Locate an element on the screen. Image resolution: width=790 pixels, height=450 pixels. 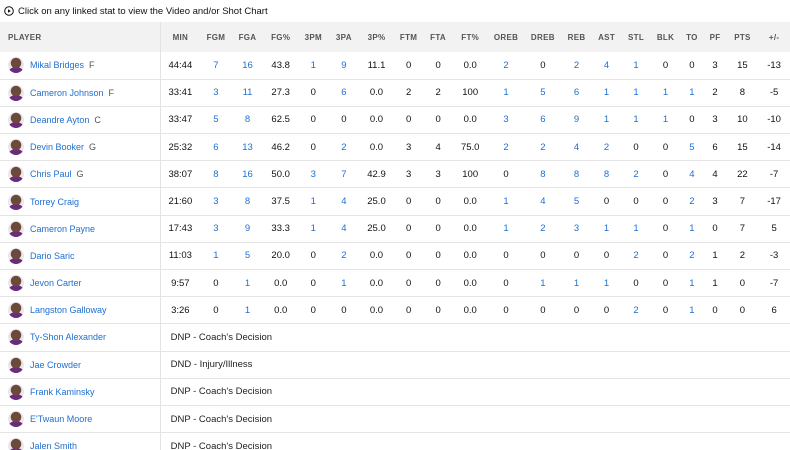
stat-cell-reb: 8 is located at coordinates (576, 174).